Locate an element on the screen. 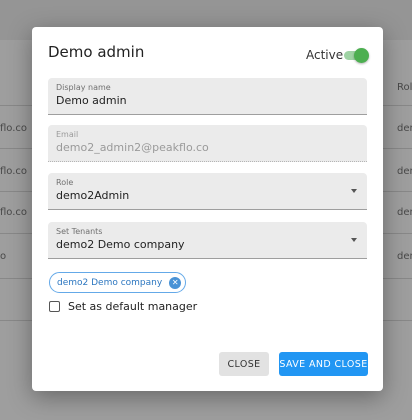  display-name-value: Demo admin is located at coordinates (91, 100).